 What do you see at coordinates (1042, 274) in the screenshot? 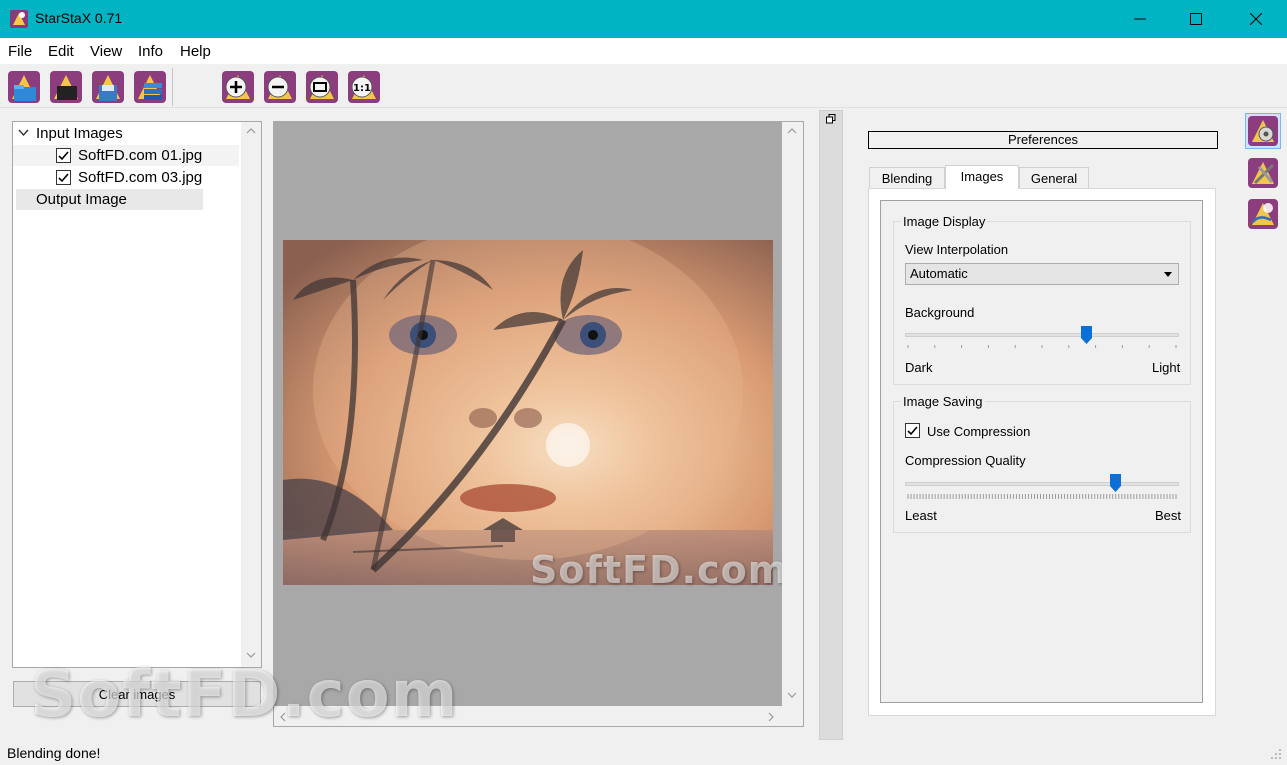
I see `view-interpolation-select: Automatic` at bounding box center [1042, 274].